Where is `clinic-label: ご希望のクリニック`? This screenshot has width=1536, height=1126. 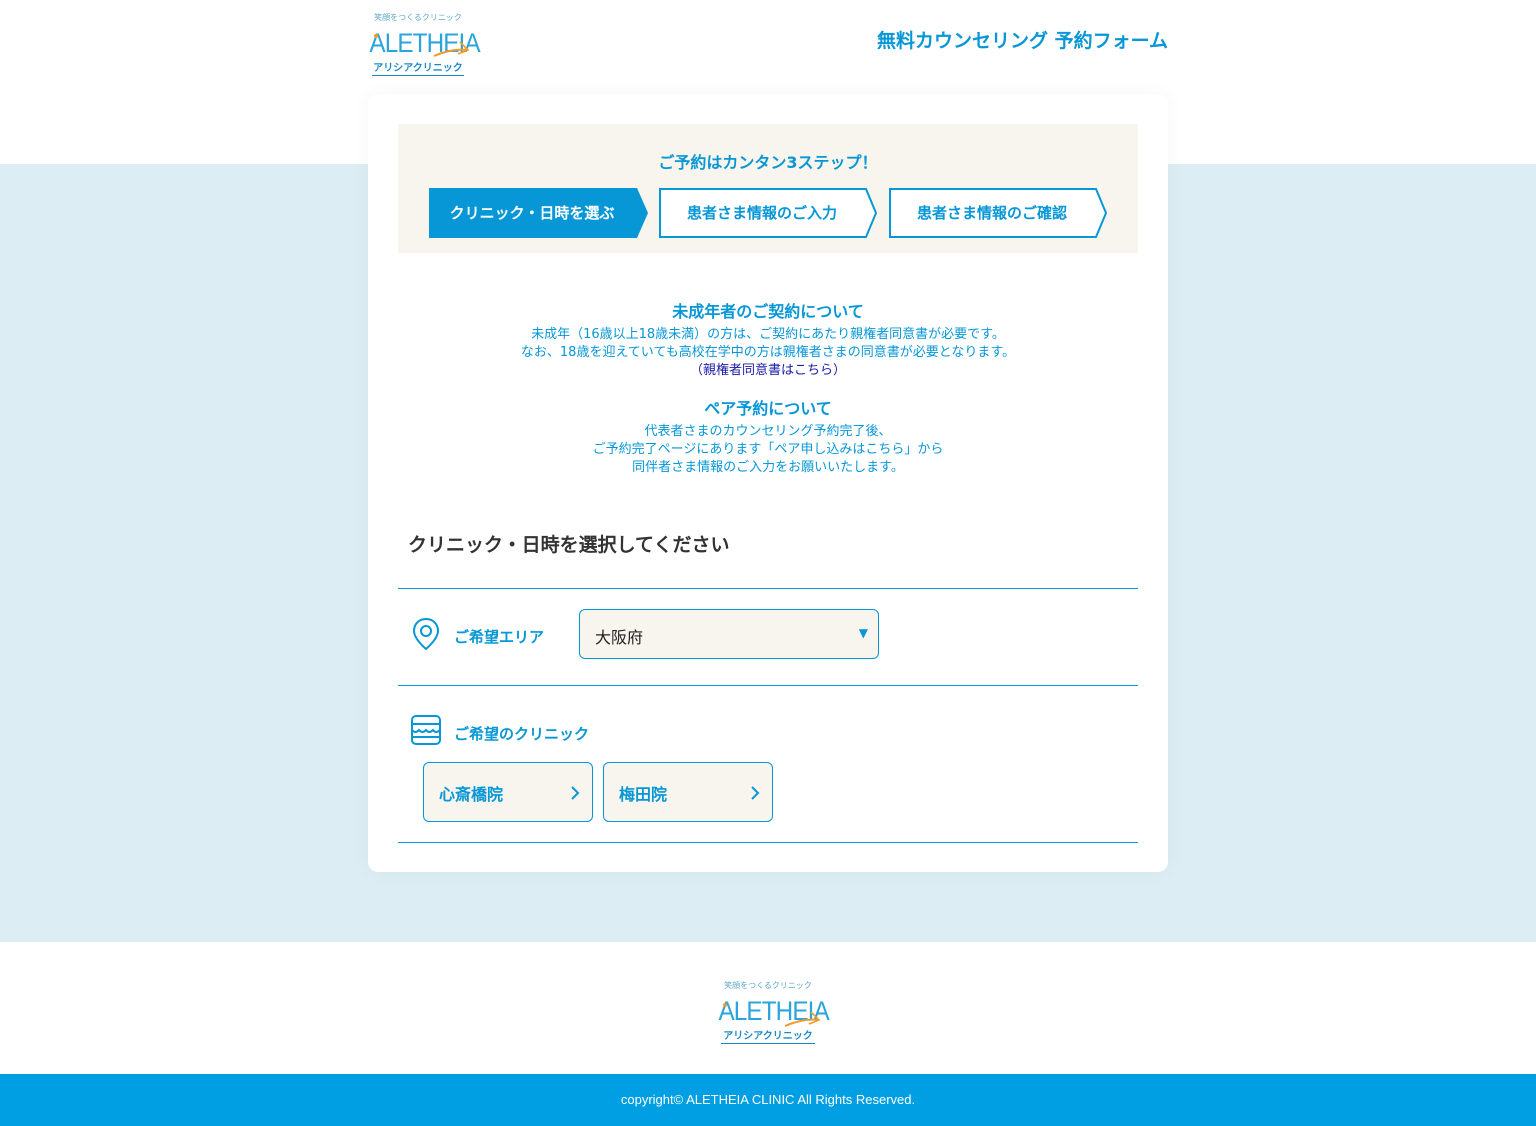 clinic-label: ご希望のクリニック is located at coordinates (522, 734).